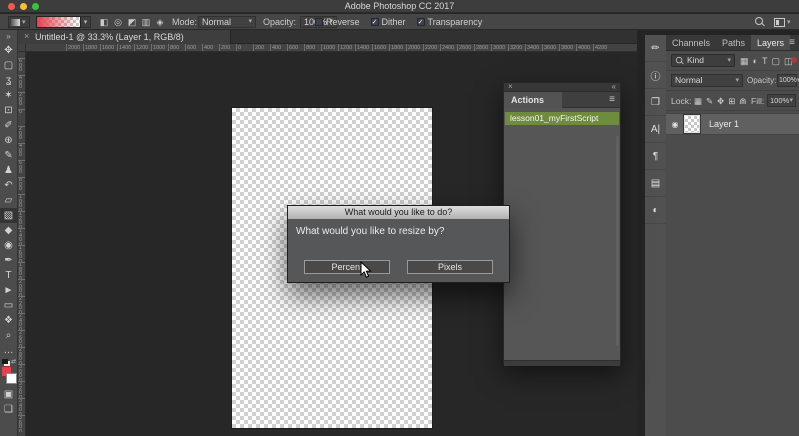 The height and width of the screenshot is (436, 799). What do you see at coordinates (8, 200) in the screenshot?
I see `eraser-tool: ▱` at bounding box center [8, 200].